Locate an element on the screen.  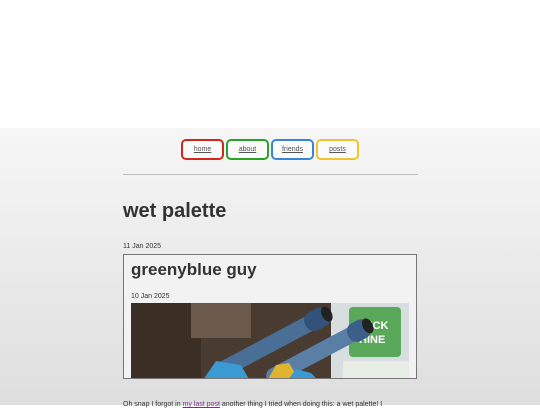
paint-brushes-photo: QUICK HINE is located at coordinates (270, 340).